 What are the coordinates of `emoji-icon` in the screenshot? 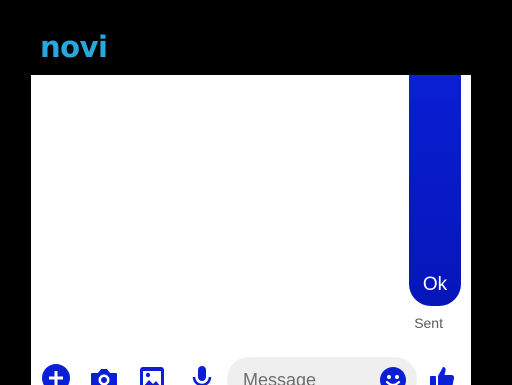 It's located at (393, 375).